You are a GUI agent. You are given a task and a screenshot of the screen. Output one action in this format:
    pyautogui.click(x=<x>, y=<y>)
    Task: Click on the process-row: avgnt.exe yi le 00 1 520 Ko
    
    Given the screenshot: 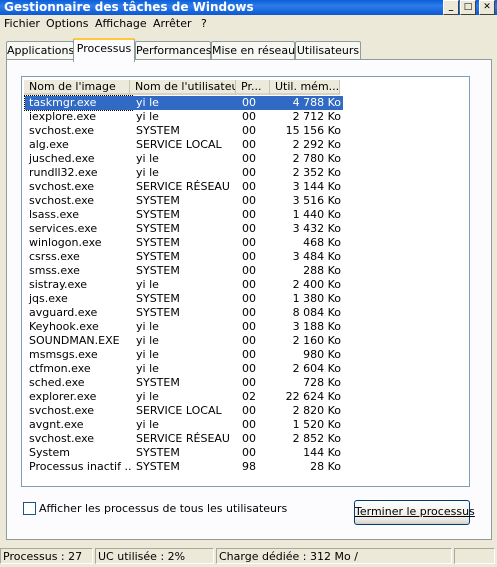 What is the action you would take?
    pyautogui.click(x=245, y=425)
    